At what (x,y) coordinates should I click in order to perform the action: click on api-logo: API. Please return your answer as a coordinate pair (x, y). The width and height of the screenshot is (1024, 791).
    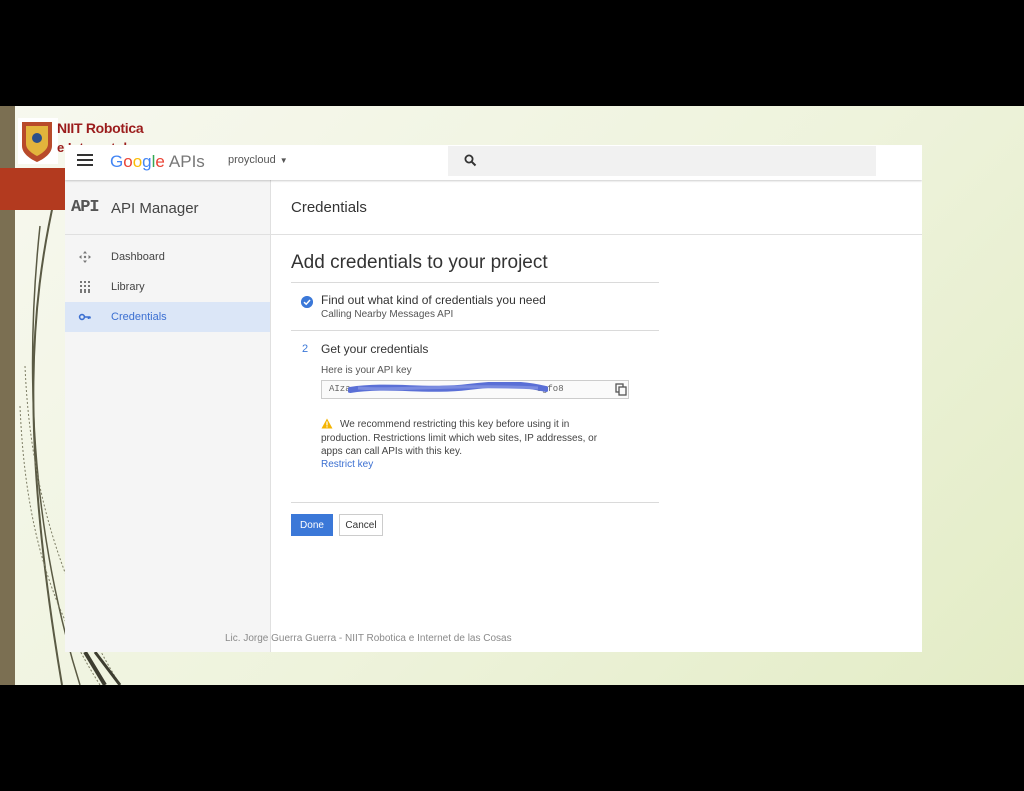
    Looking at the image, I should click on (85, 207).